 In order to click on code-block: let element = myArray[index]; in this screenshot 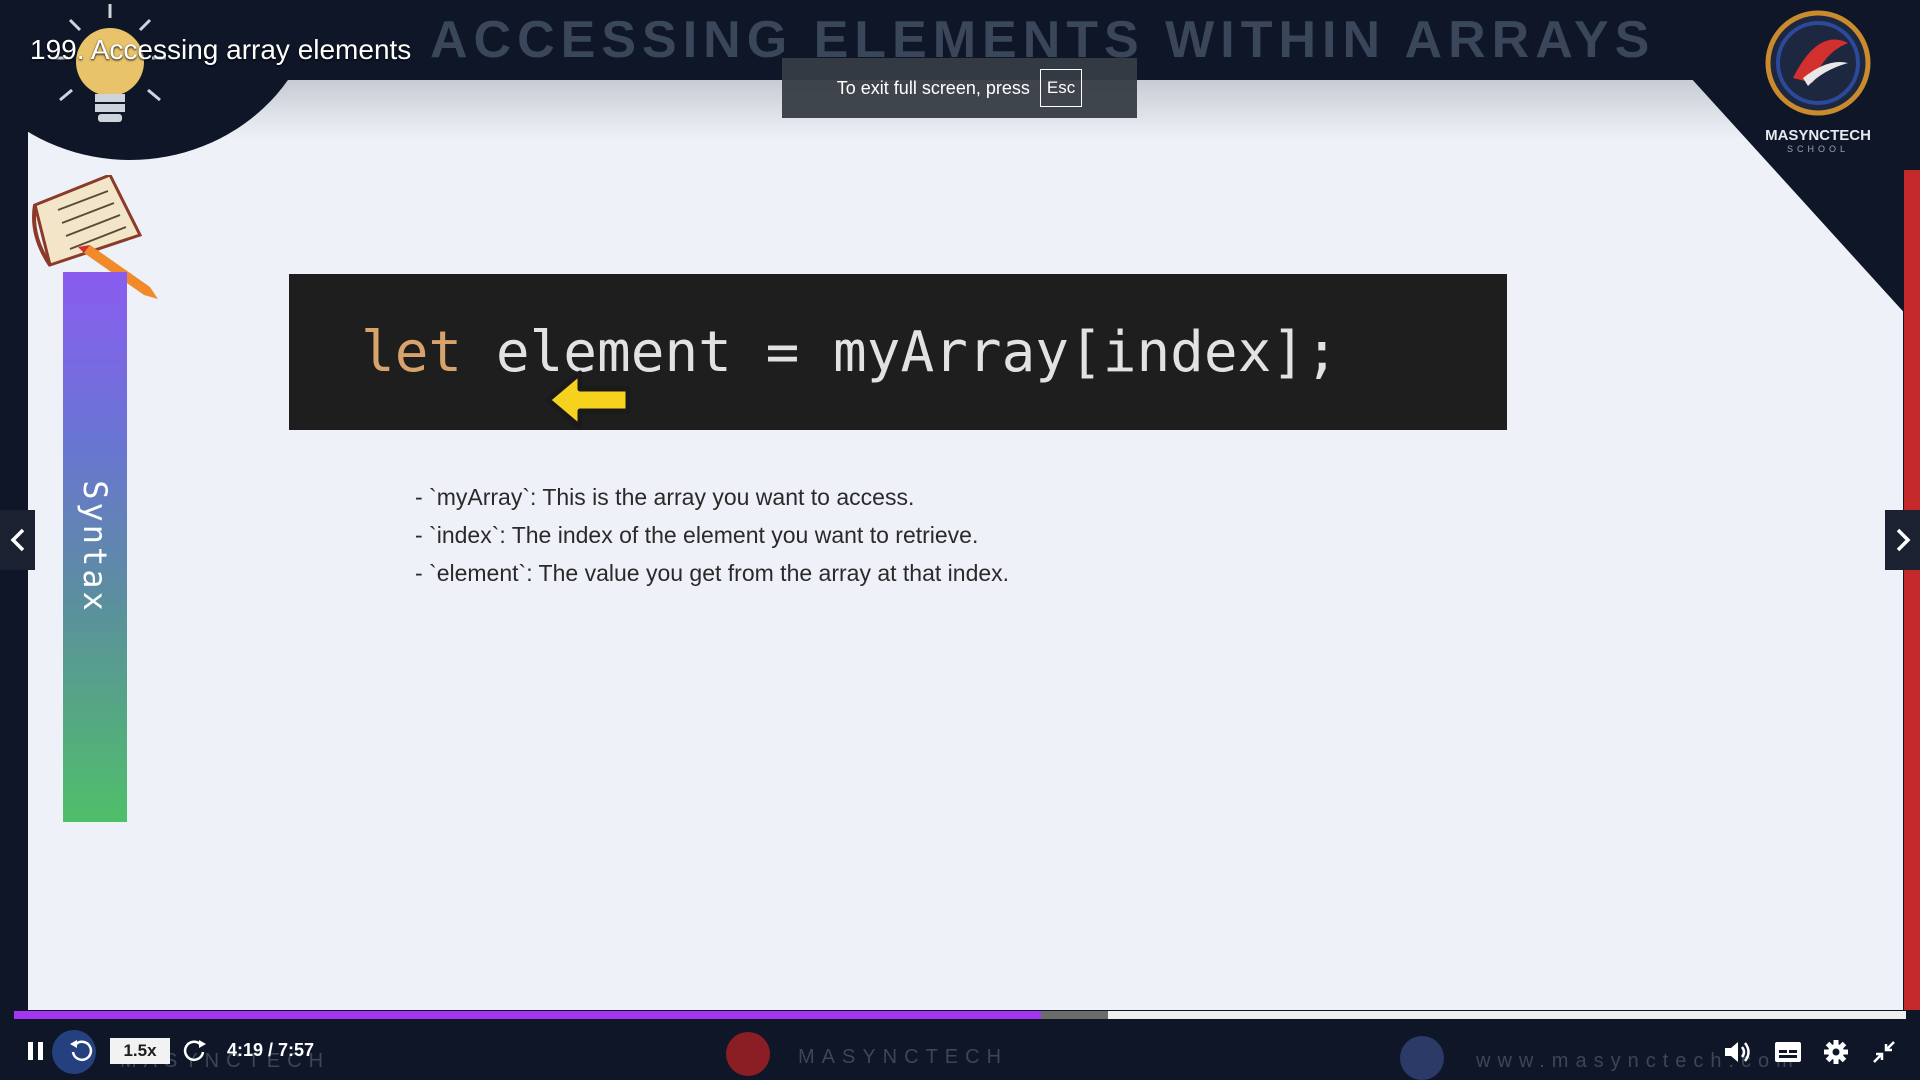, I will do `click(898, 352)`.